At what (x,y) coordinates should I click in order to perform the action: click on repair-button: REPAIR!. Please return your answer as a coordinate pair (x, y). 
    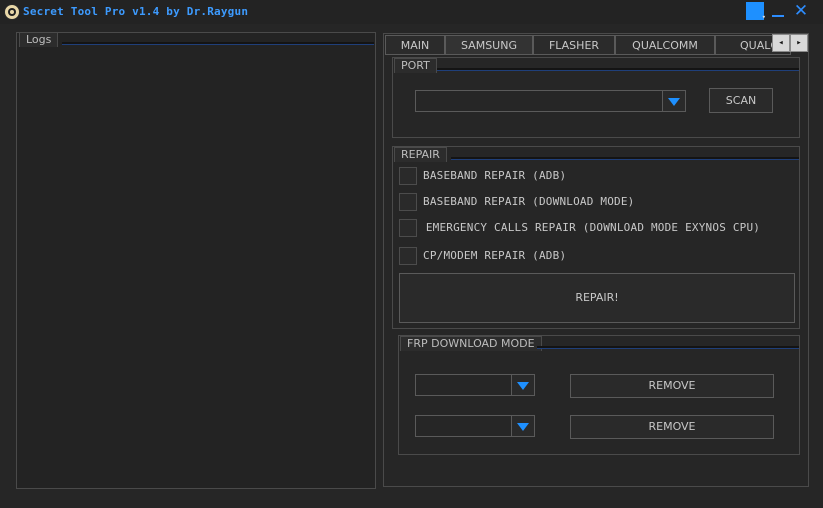
    Looking at the image, I should click on (597, 298).